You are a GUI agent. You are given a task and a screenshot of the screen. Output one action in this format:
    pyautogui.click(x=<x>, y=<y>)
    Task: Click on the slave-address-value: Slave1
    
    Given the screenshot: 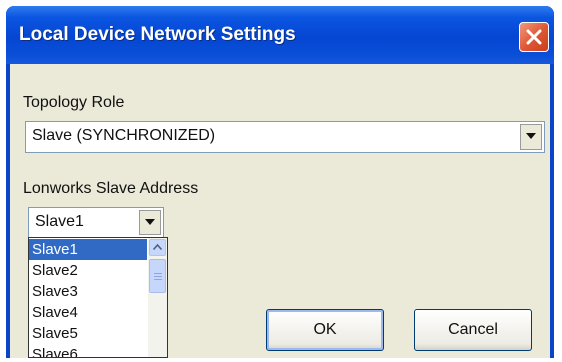 What is the action you would take?
    pyautogui.click(x=59, y=221)
    